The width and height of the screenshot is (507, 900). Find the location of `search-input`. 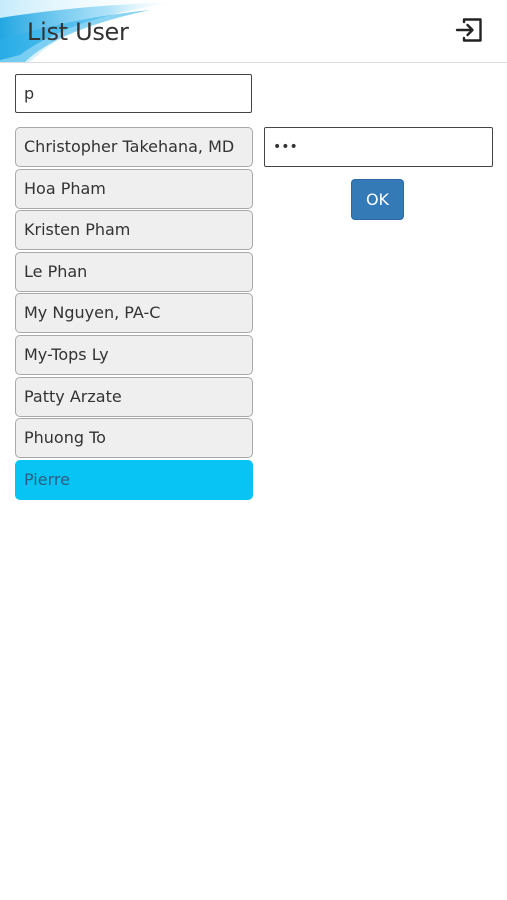

search-input is located at coordinates (133, 93).